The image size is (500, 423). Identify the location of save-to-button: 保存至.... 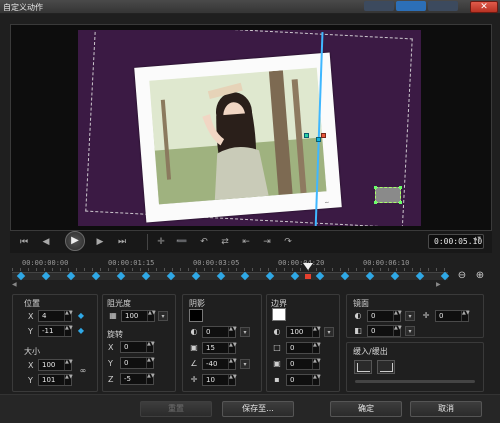
(258, 409).